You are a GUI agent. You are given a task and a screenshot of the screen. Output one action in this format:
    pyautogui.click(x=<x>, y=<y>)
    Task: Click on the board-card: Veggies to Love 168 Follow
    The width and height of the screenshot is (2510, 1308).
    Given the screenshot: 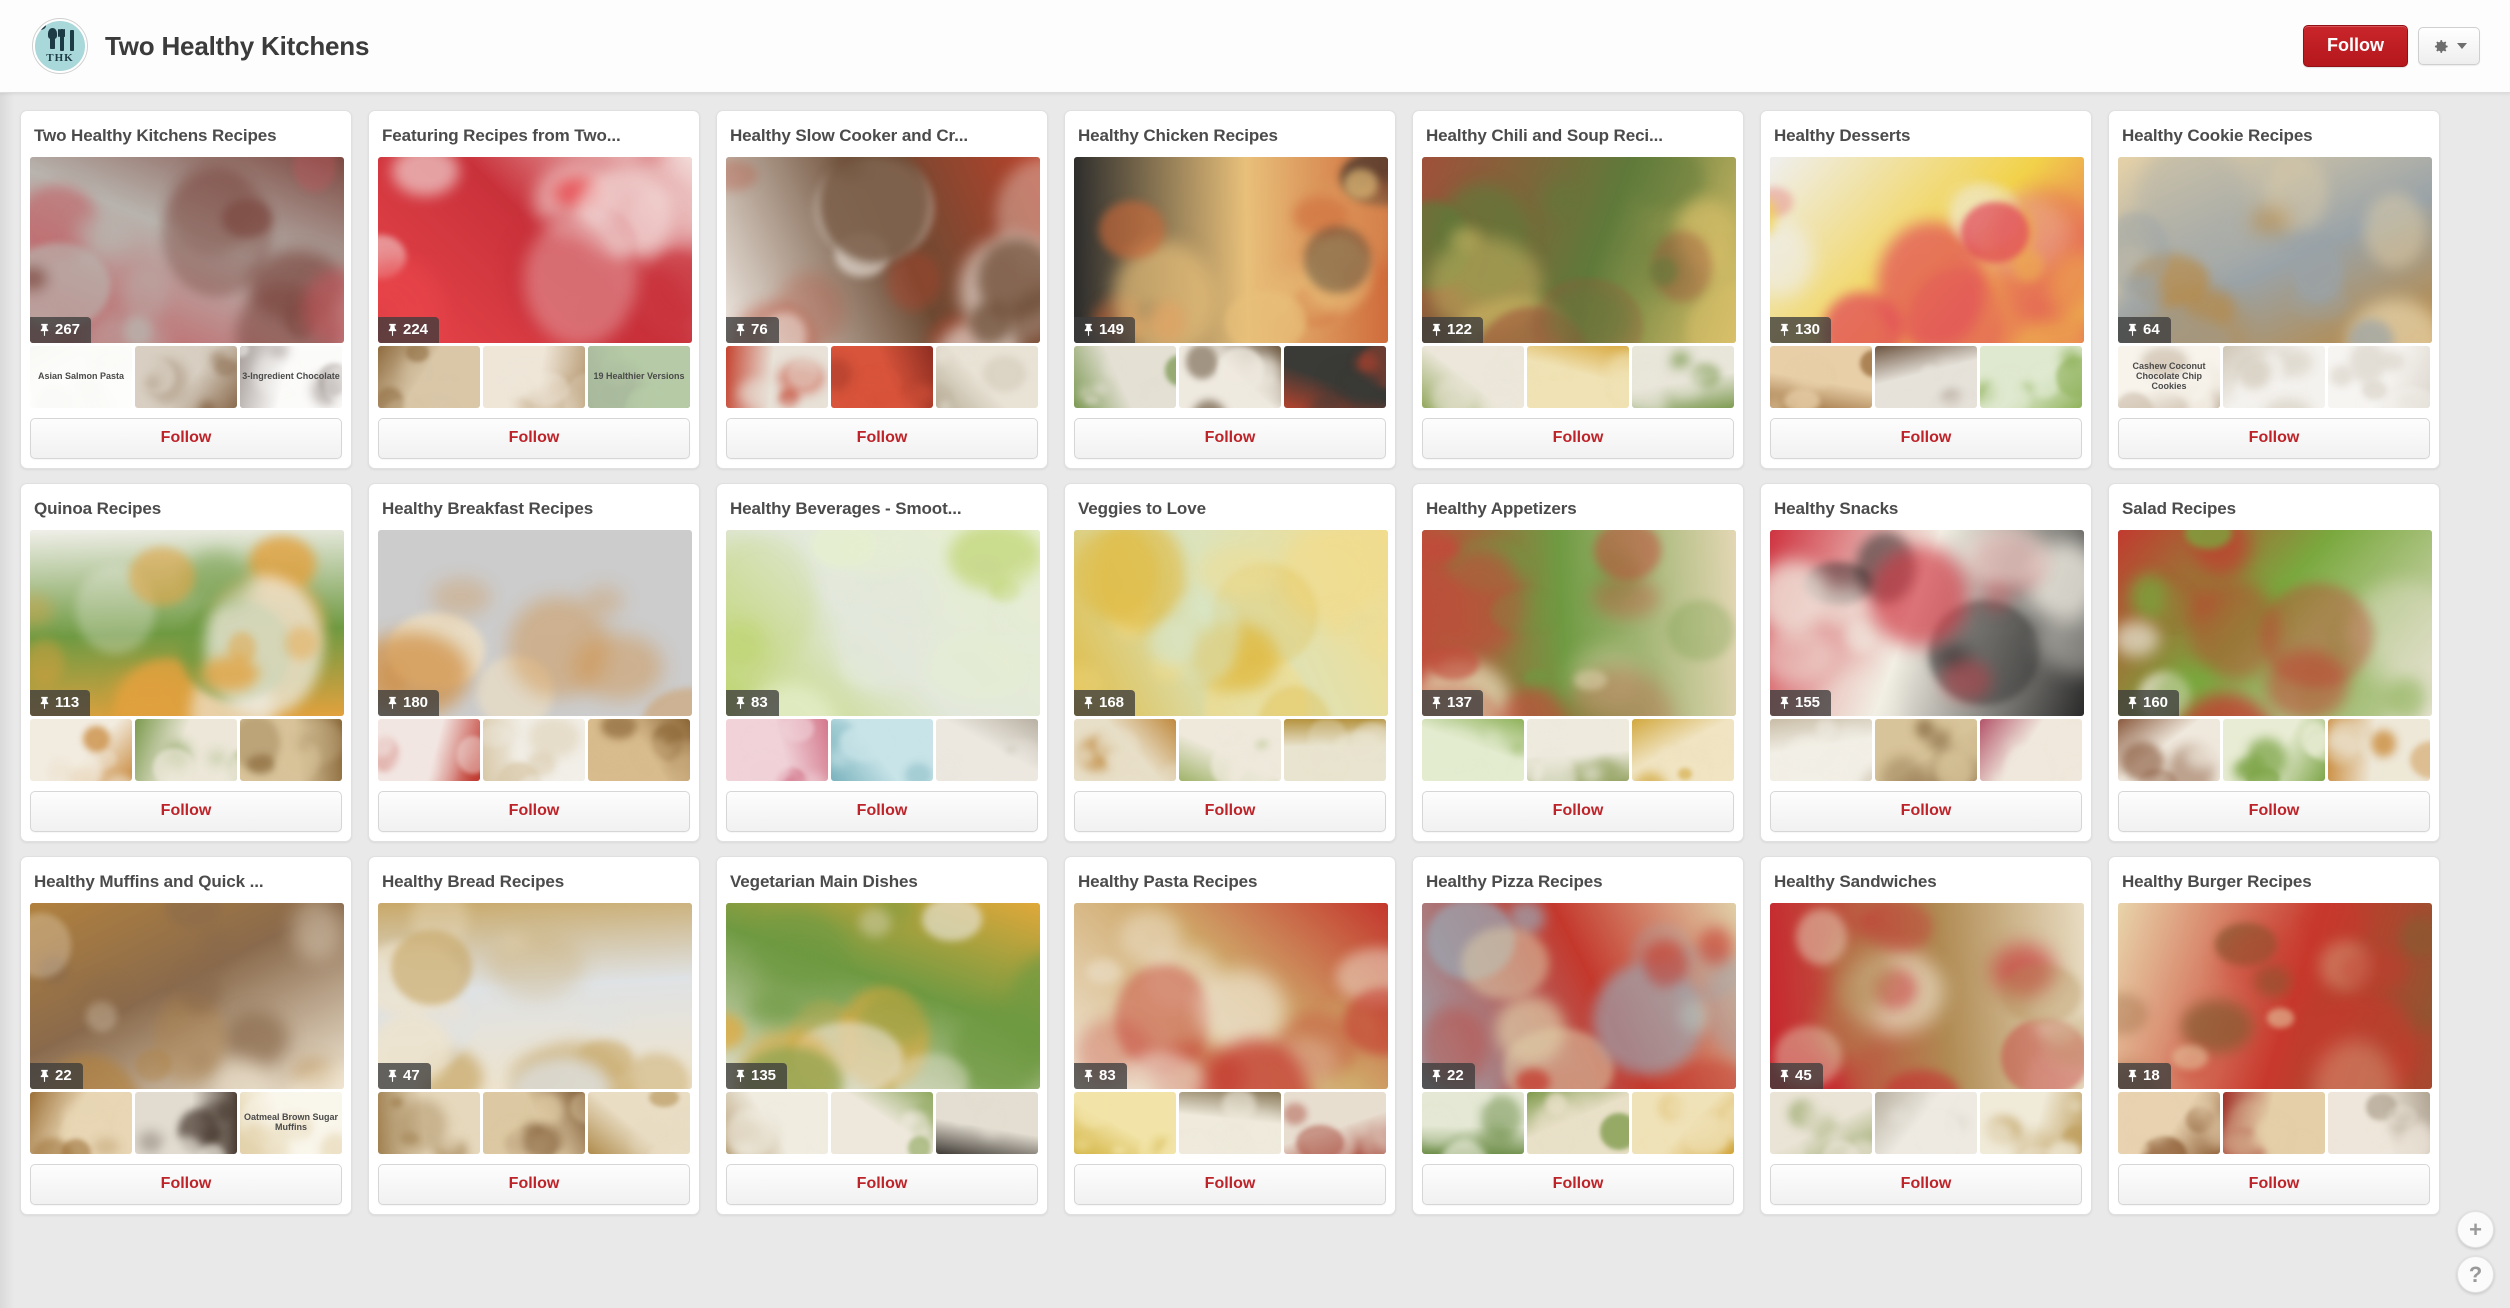 What is the action you would take?
    pyautogui.click(x=1230, y=662)
    